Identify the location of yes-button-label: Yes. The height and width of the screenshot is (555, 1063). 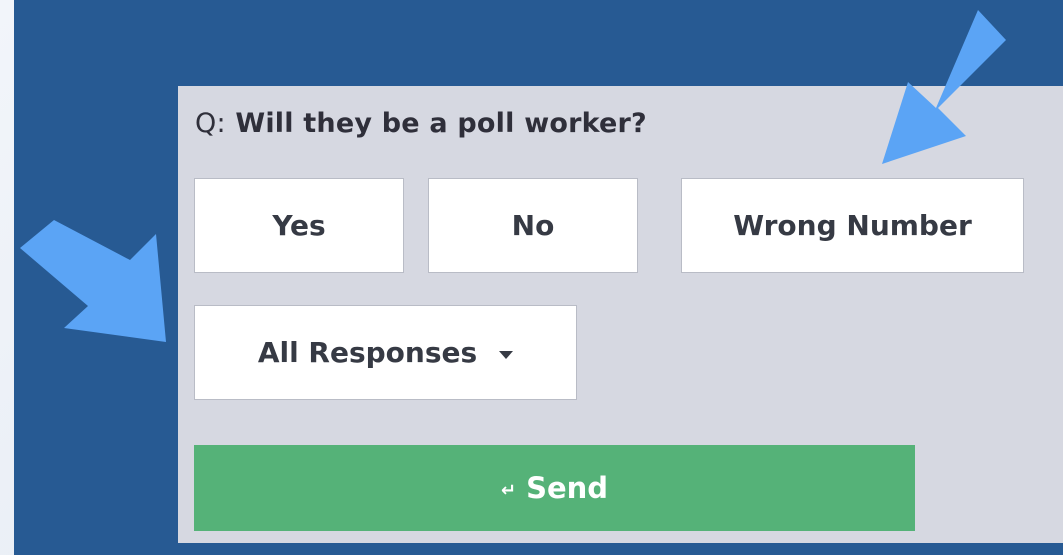
(299, 225).